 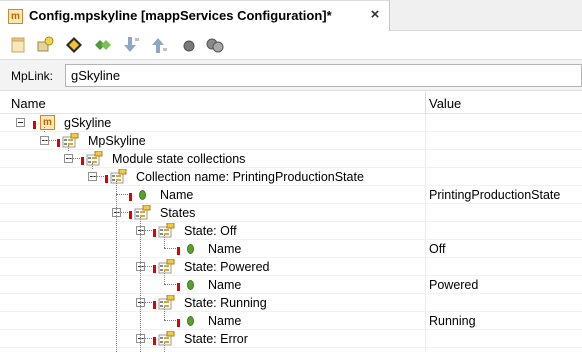 I want to click on column-header-value: Value, so click(x=445, y=103).